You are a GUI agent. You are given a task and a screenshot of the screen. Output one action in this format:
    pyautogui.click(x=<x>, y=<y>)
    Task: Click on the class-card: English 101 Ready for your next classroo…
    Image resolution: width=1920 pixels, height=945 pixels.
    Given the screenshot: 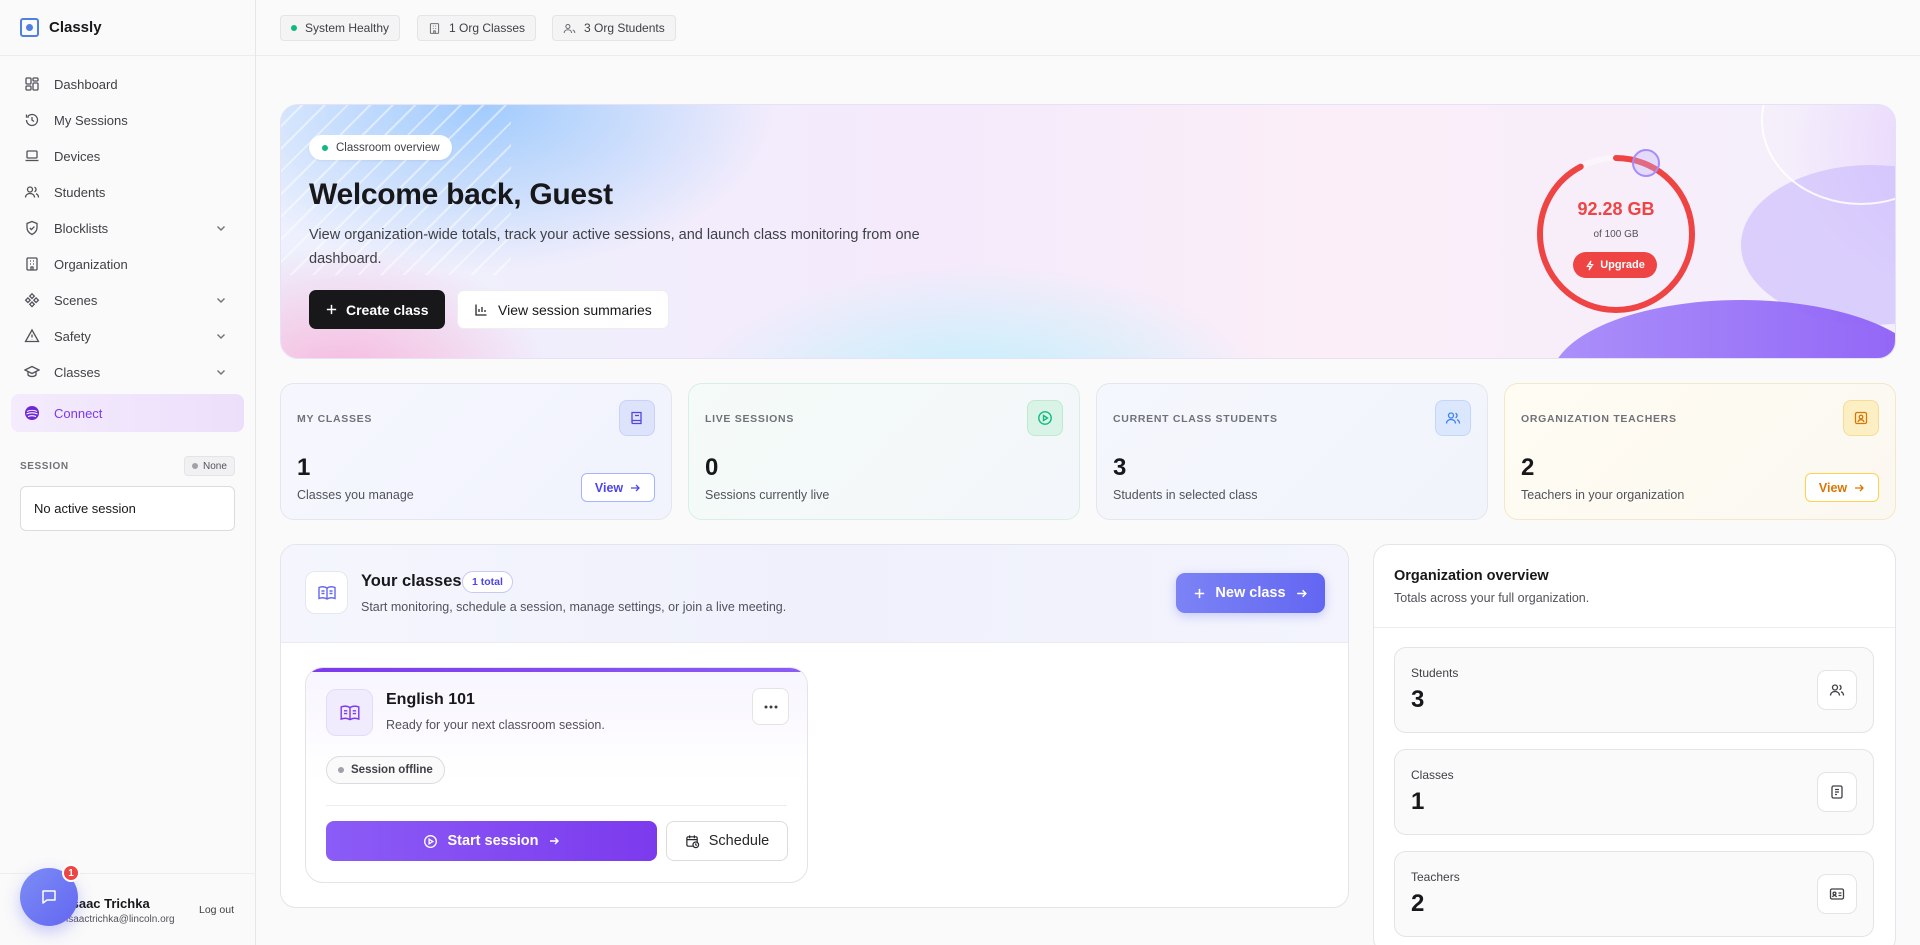 What is the action you would take?
    pyautogui.click(x=556, y=775)
    